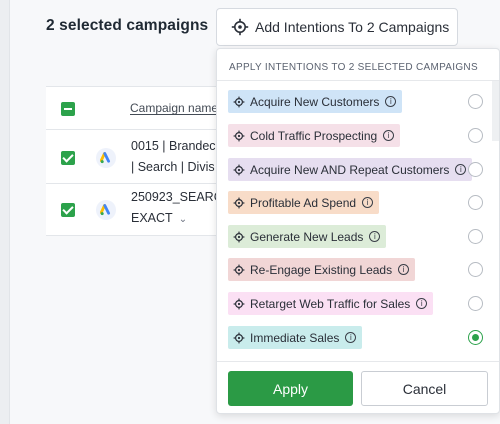 The image size is (500, 424). I want to click on campaign-name-line2: EXACT ⌄, so click(159, 219).